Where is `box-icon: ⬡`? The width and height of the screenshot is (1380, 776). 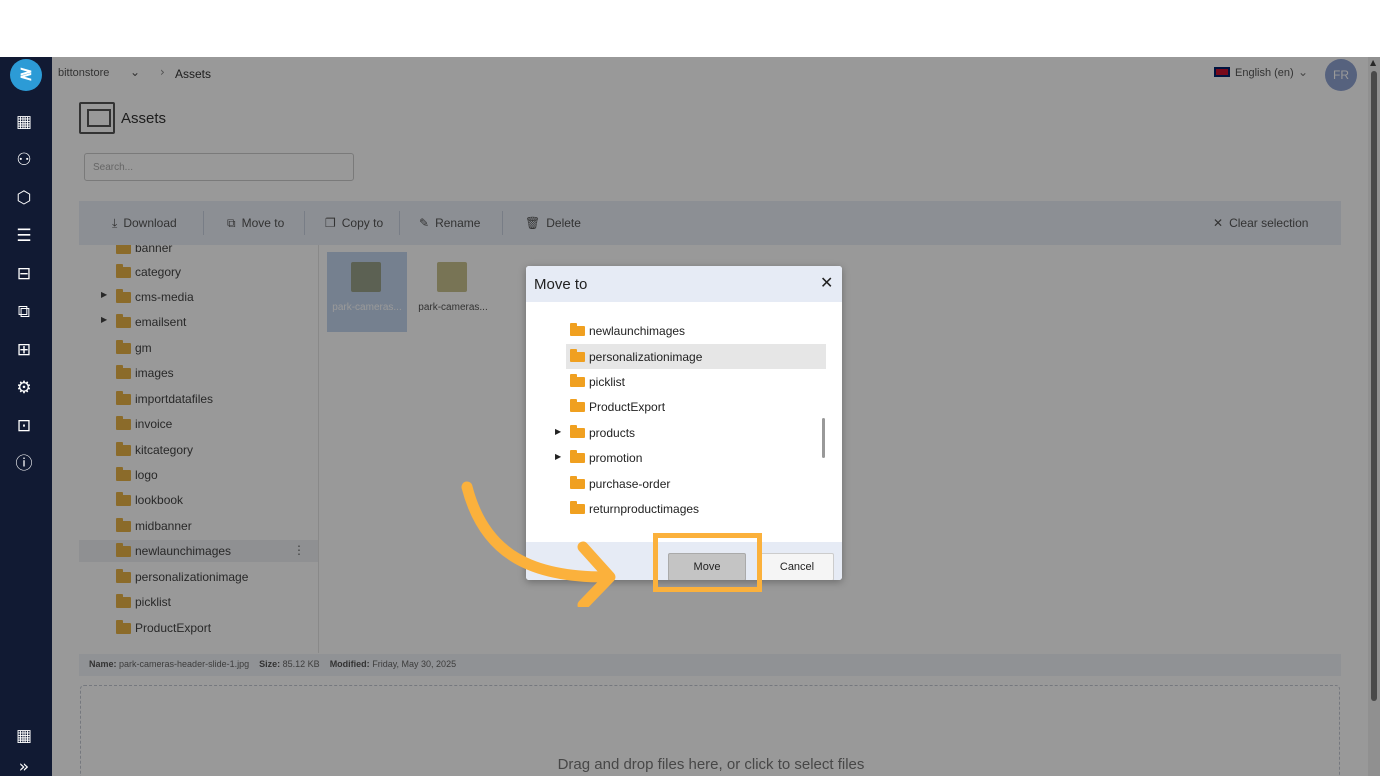 box-icon: ⬡ is located at coordinates (24, 198).